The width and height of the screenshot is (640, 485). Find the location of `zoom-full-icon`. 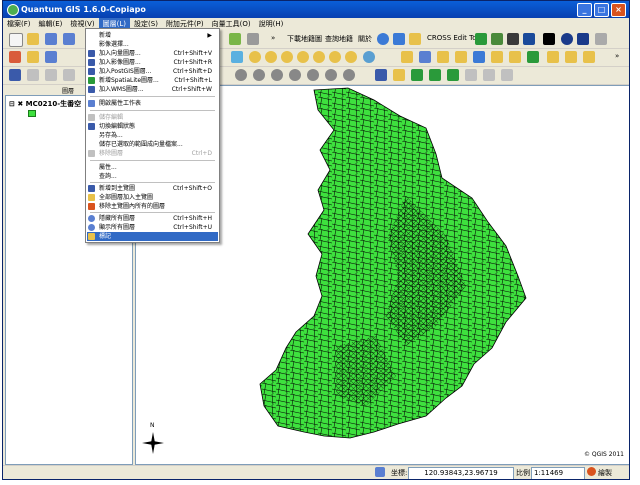

zoom-full-icon is located at coordinates (287, 57).